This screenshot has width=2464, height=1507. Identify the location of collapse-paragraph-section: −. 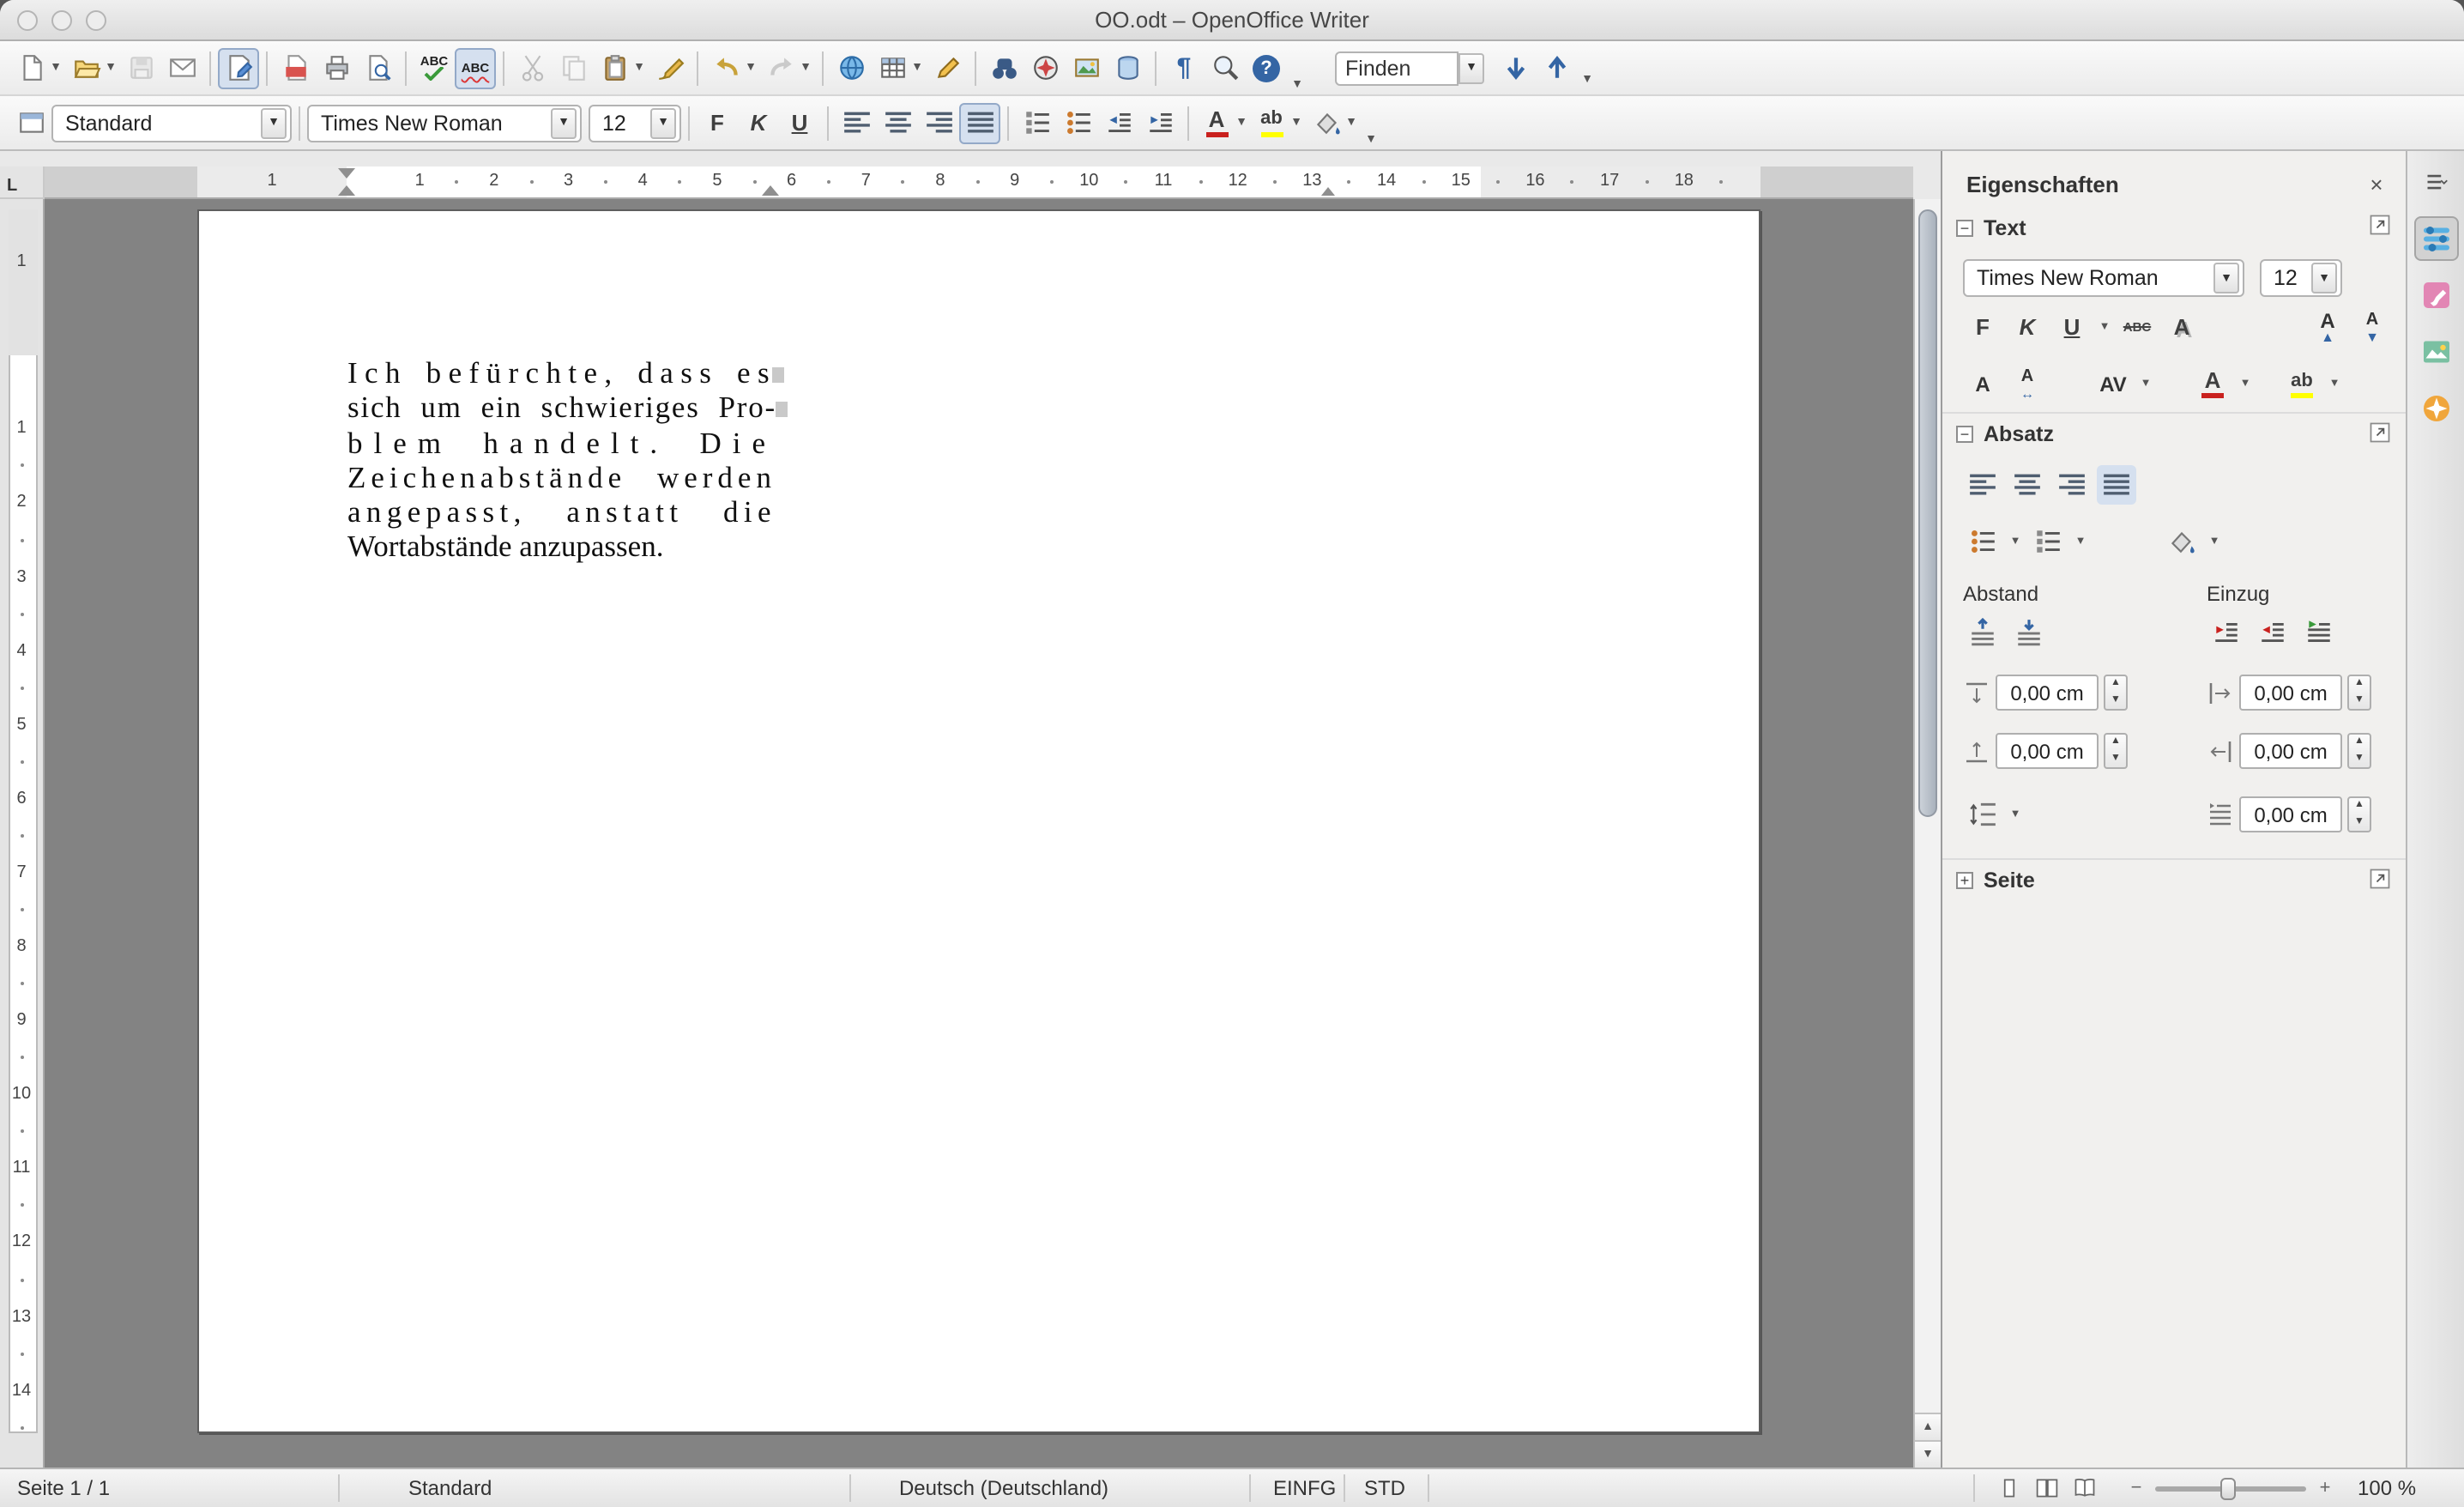
(1964, 434).